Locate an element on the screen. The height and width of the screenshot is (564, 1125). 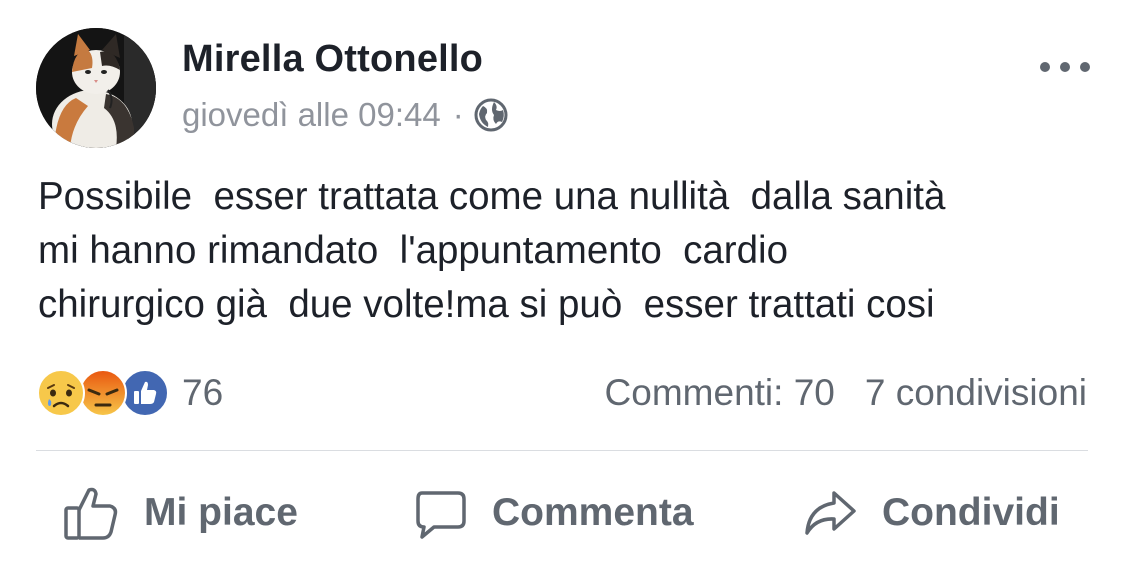
like-button: Mi piace is located at coordinates (180, 513).